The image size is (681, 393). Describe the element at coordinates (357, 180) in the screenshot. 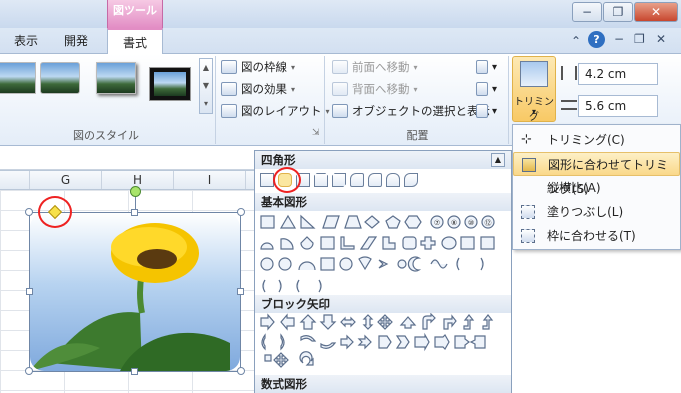

I see `snip-round-shape` at that location.